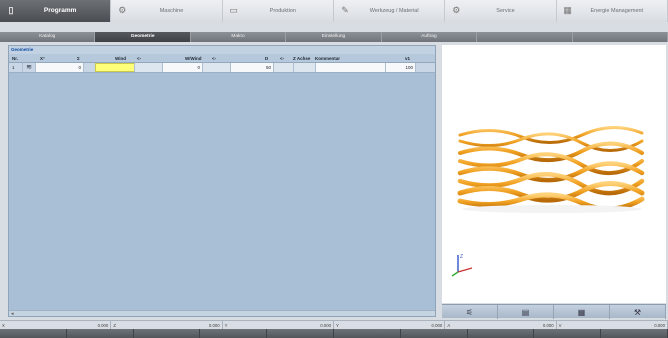 This screenshot has height=338, width=668. Describe the element at coordinates (139, 58) in the screenshot. I see `col-arrow-1: <-` at that location.